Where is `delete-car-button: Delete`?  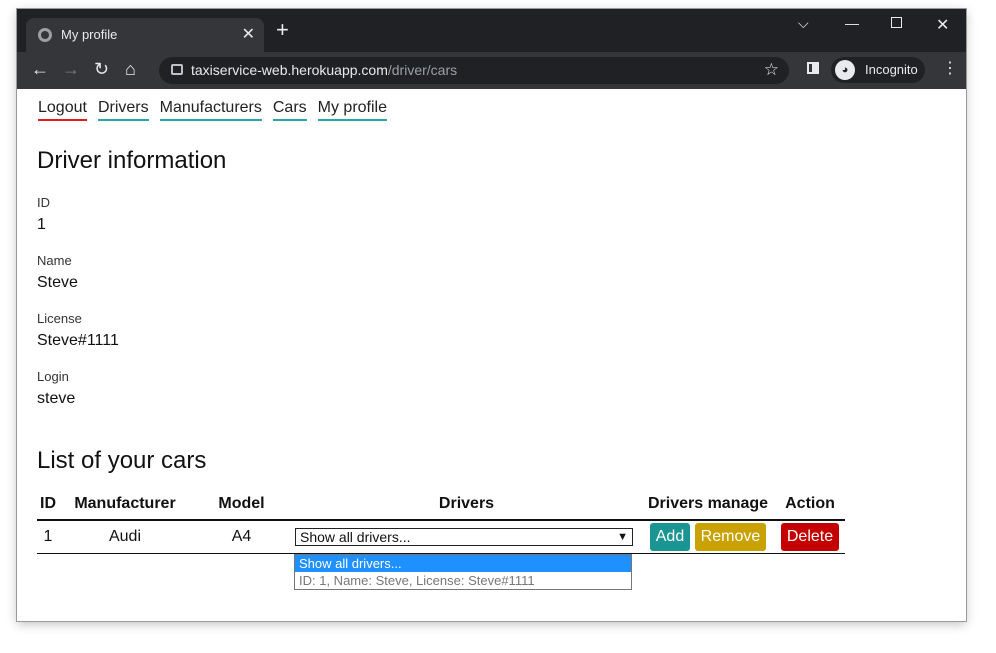
delete-car-button: Delete is located at coordinates (810, 537).